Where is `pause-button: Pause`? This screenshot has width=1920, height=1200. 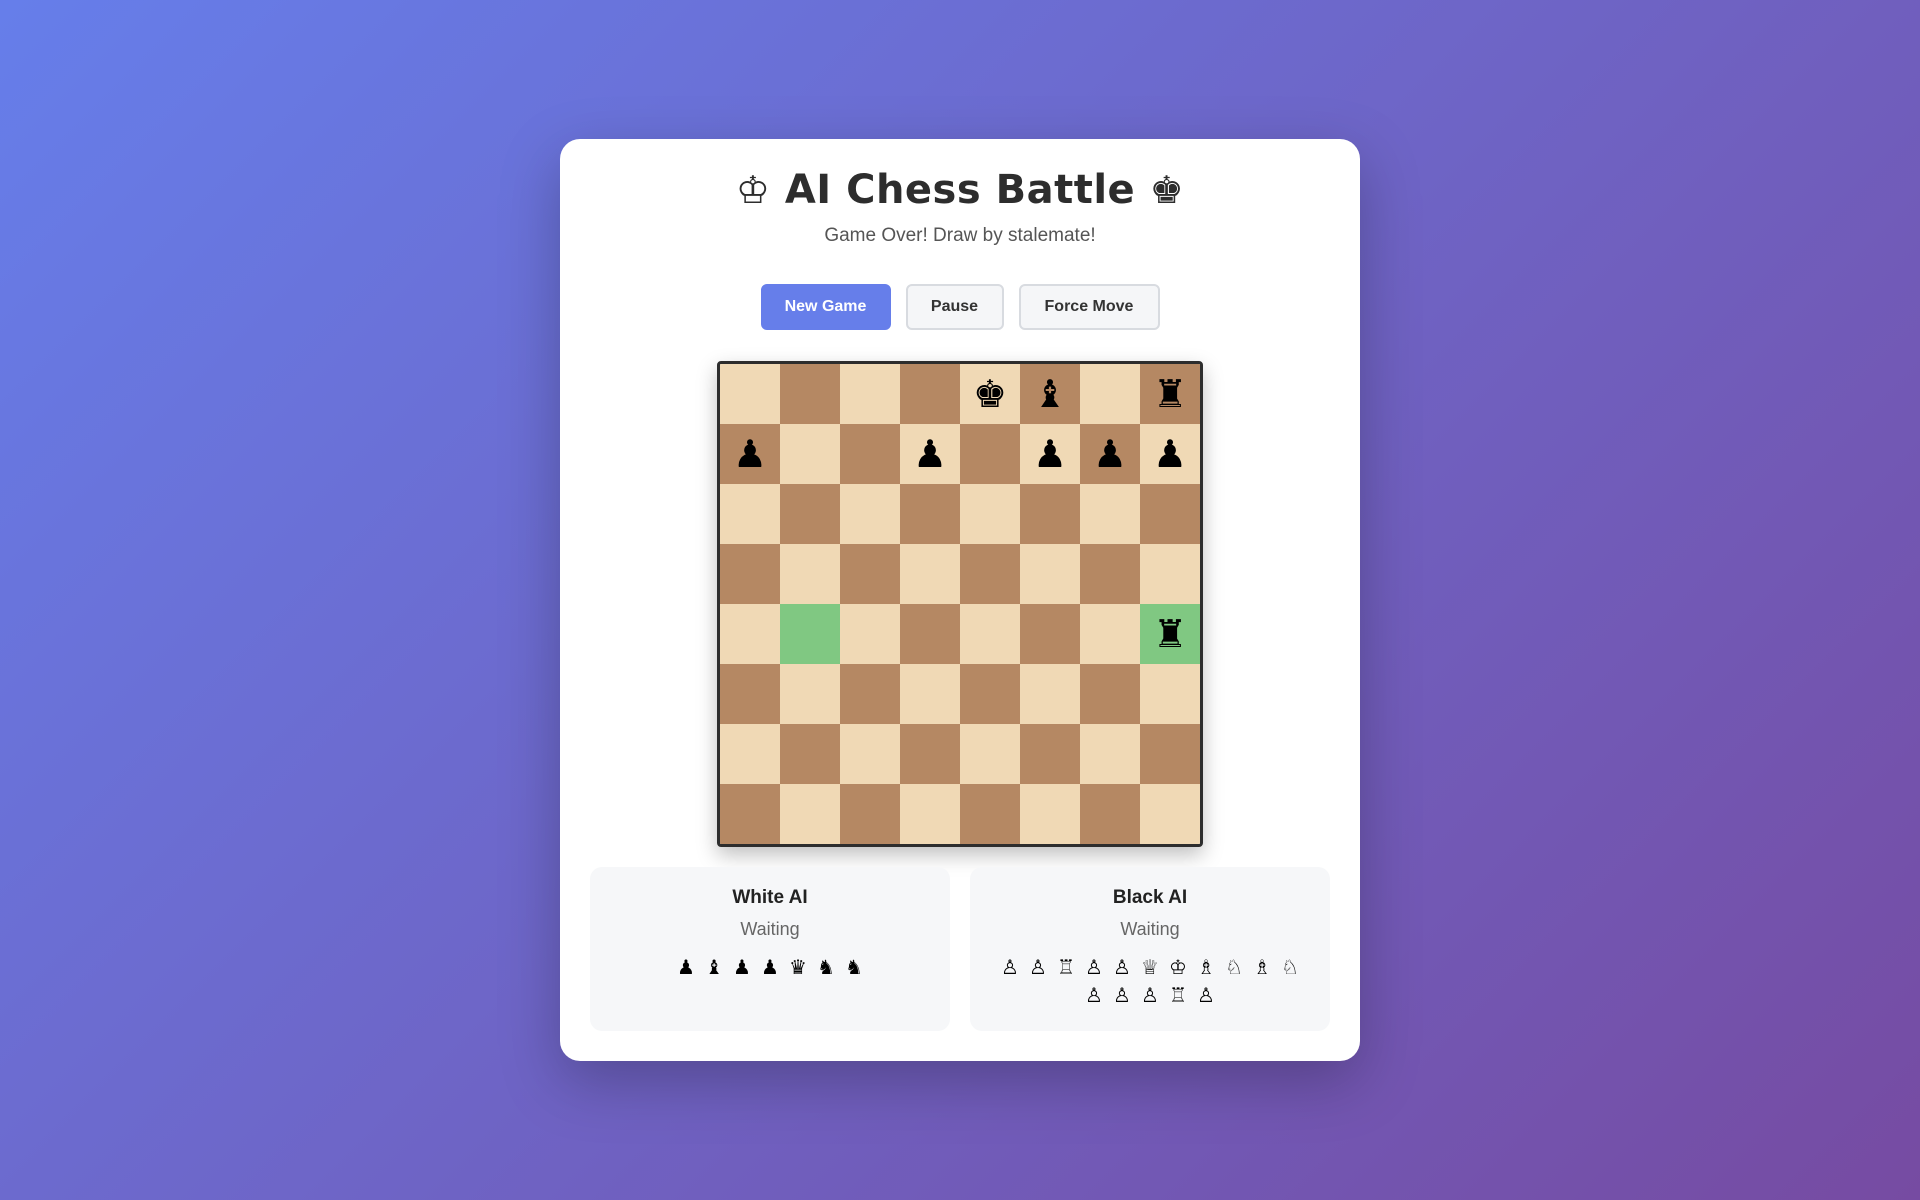
pause-button: Pause is located at coordinates (954, 307).